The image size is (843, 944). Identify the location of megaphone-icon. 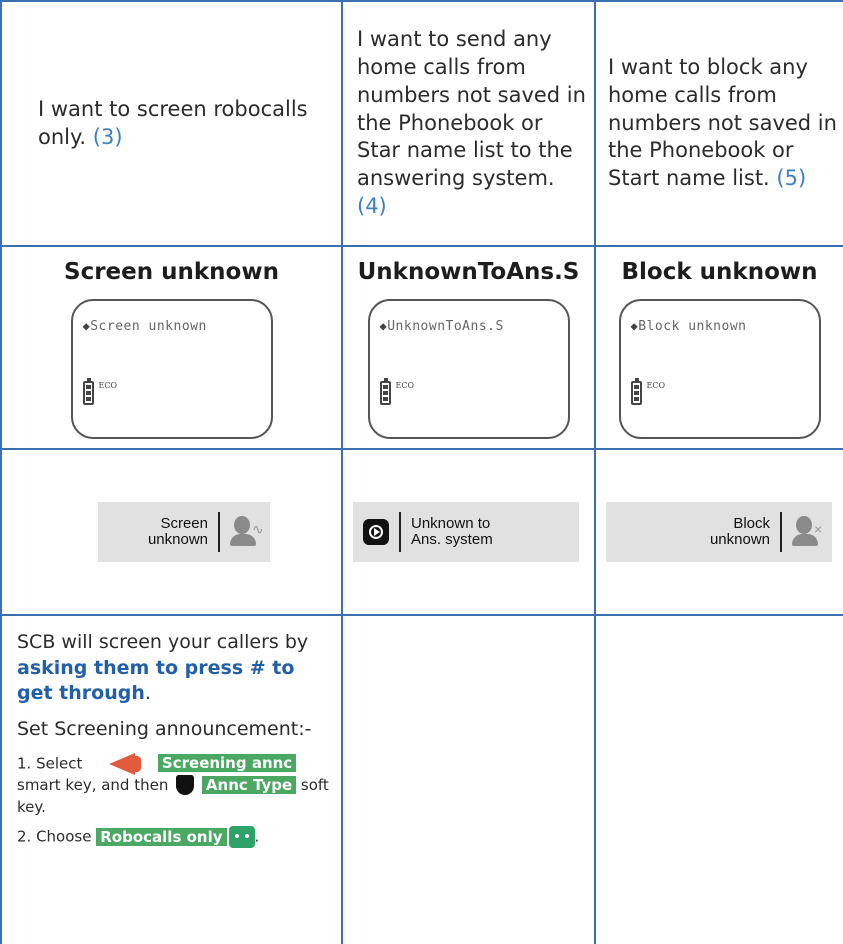
(124, 763).